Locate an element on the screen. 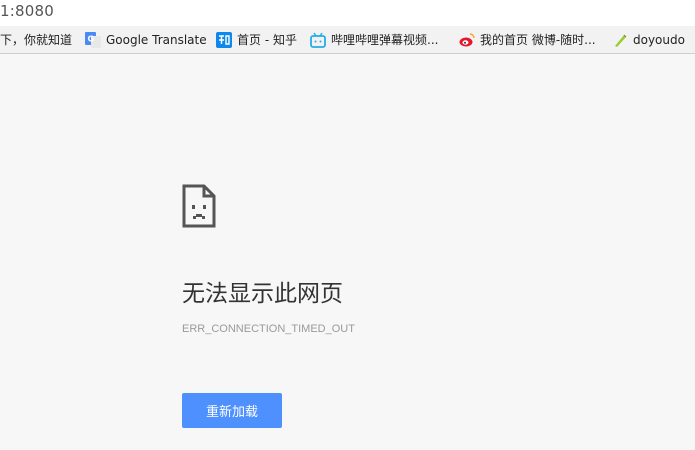 This screenshot has height=450, width=695. bookmark-label: Google Translate is located at coordinates (156, 39).